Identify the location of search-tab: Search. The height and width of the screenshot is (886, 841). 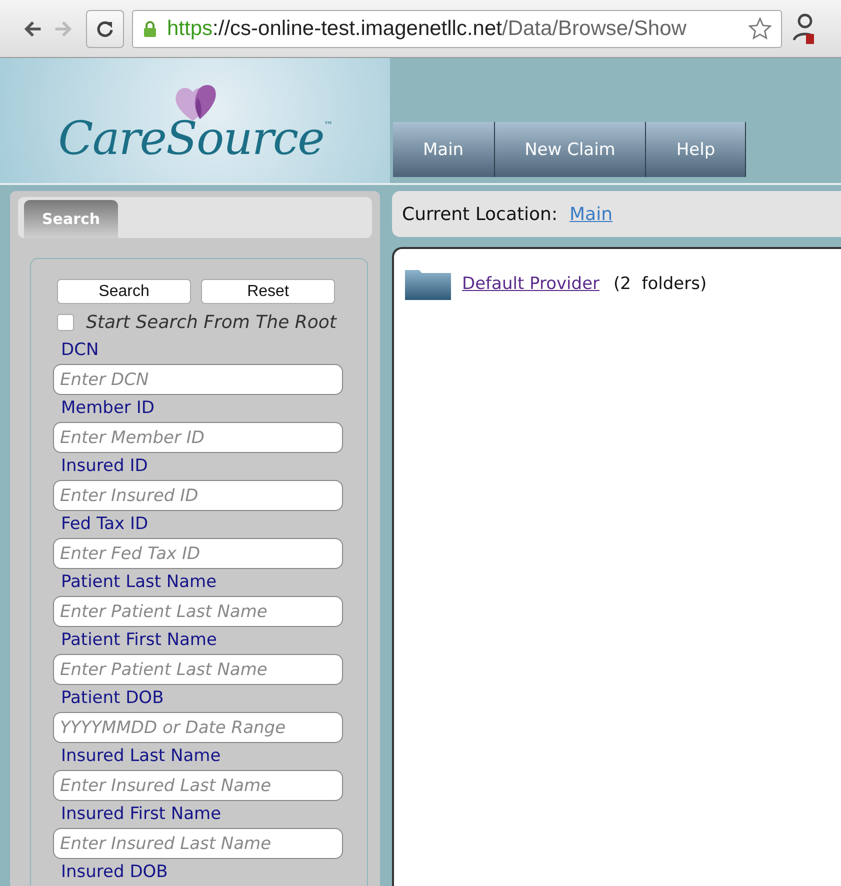
(71, 219).